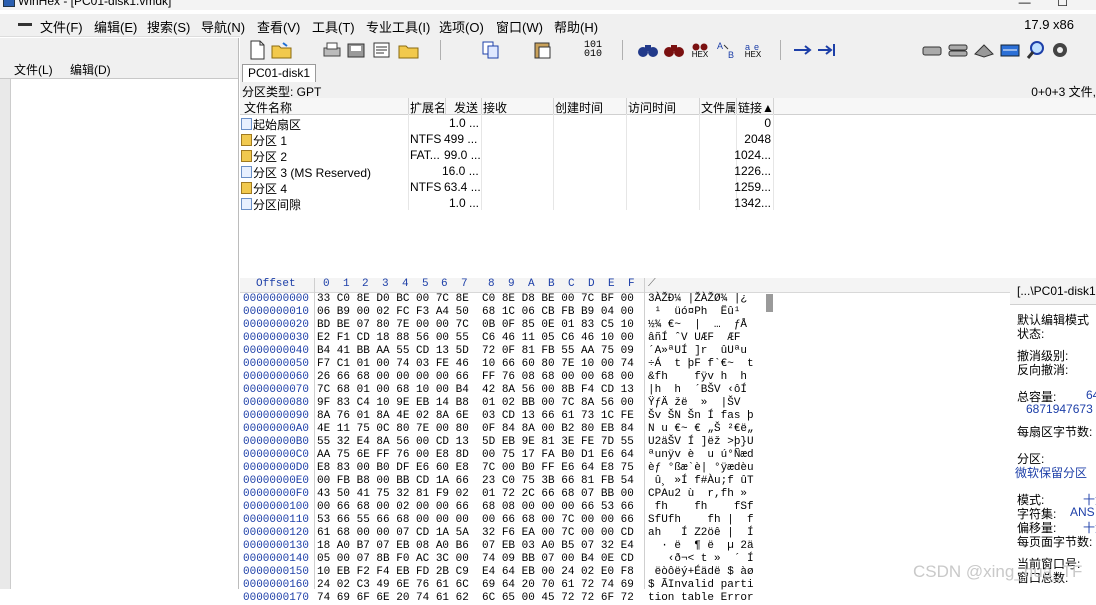  I want to click on hex-ascii: tion table Error, so click(701, 598).